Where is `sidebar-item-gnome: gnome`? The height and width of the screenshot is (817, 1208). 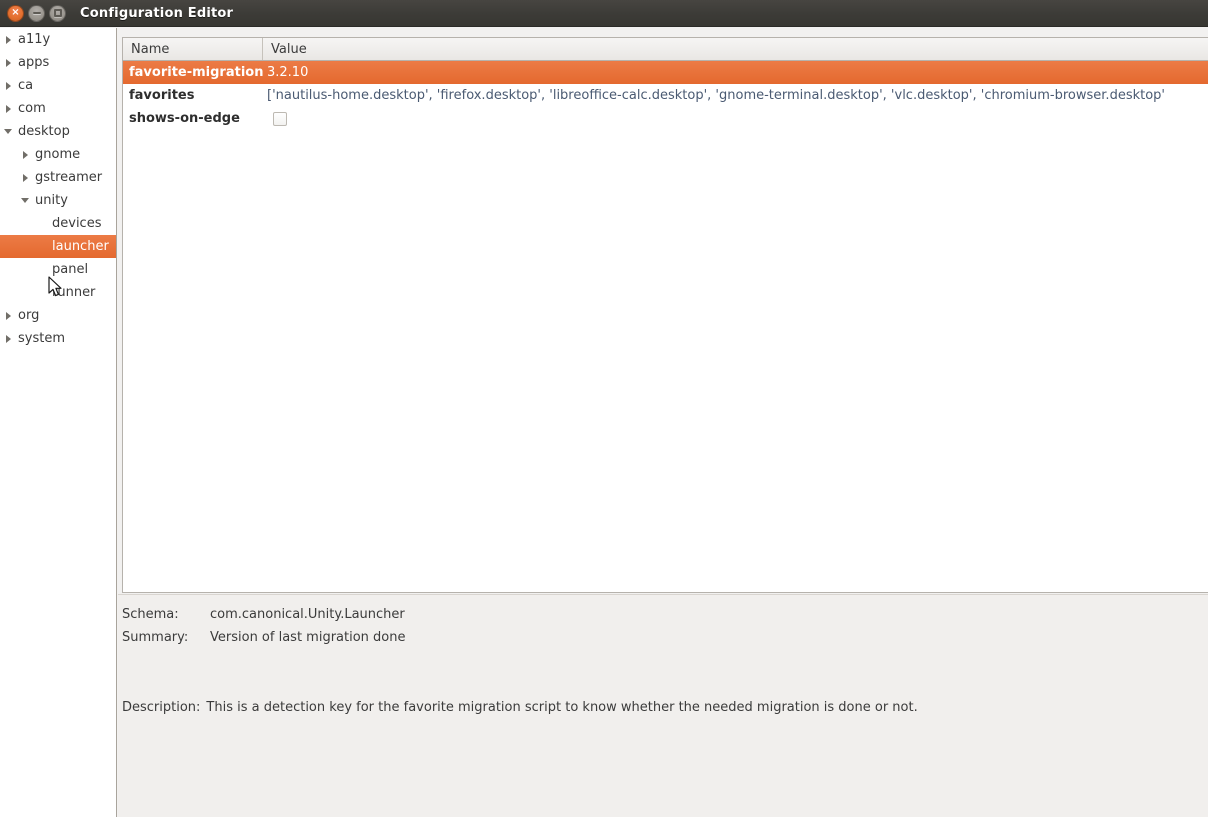
sidebar-item-gnome: gnome is located at coordinates (58, 154).